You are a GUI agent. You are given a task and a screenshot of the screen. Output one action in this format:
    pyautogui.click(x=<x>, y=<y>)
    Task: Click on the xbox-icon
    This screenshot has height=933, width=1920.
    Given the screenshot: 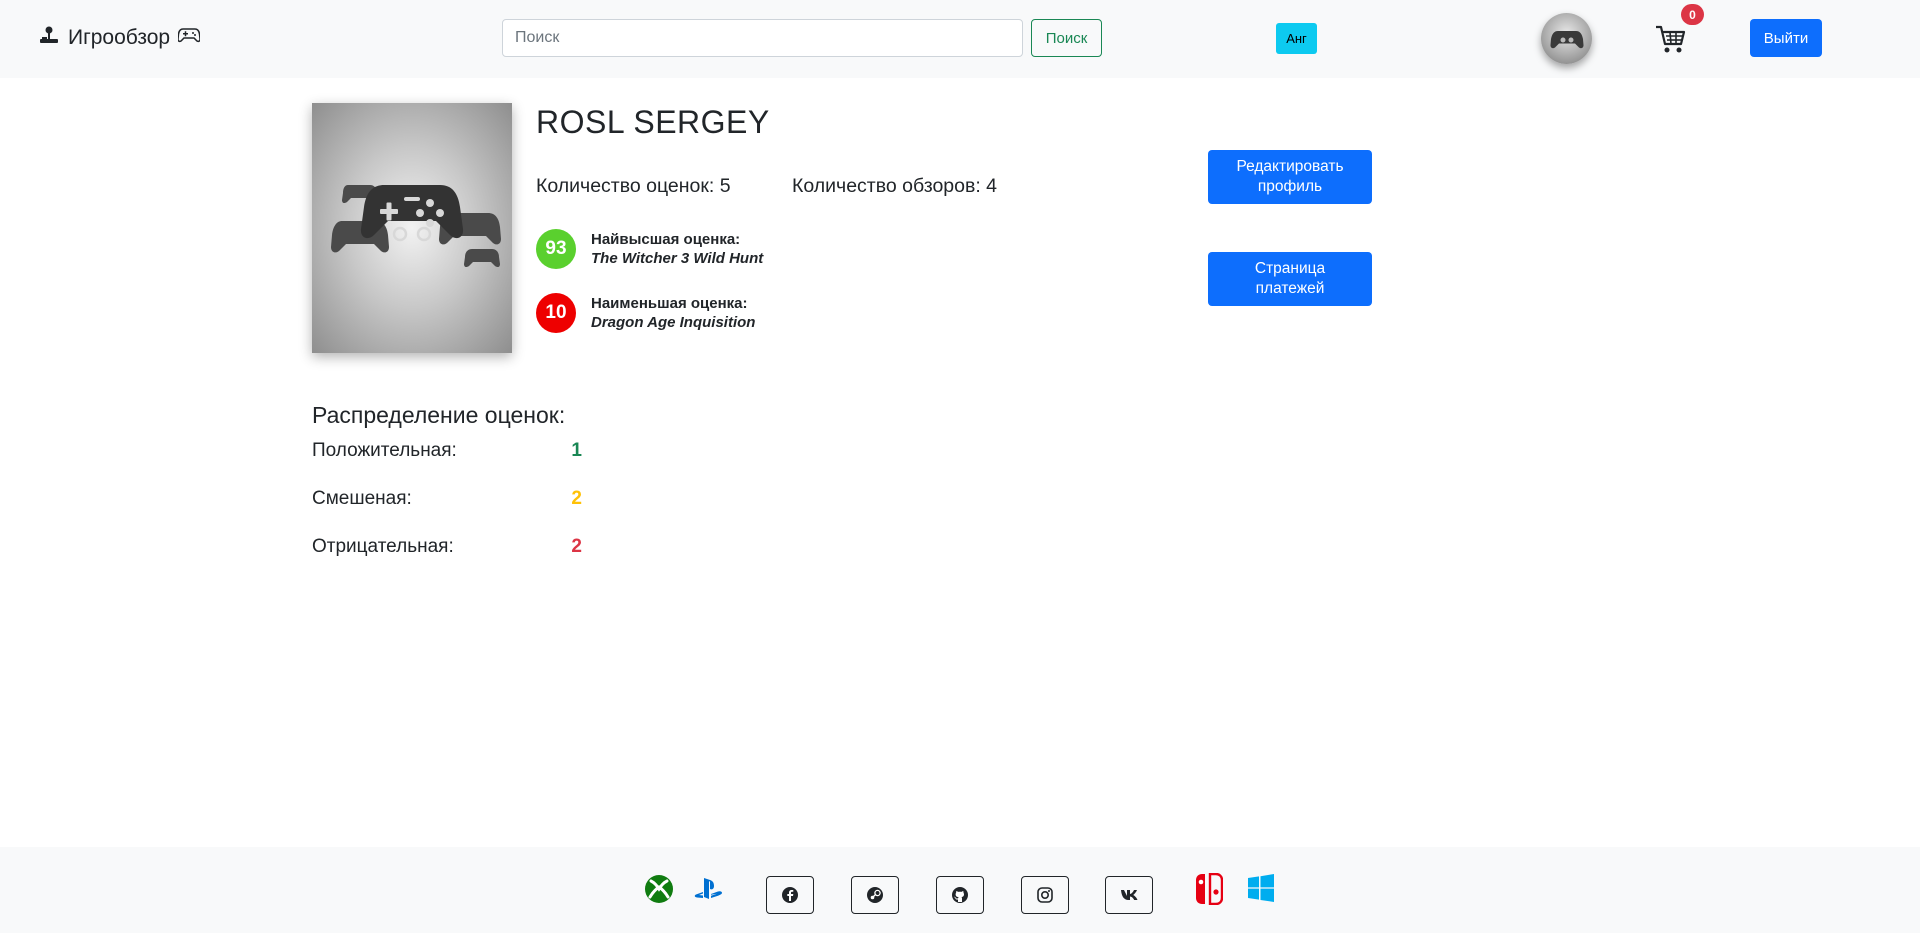 What is the action you would take?
    pyautogui.click(x=659, y=889)
    